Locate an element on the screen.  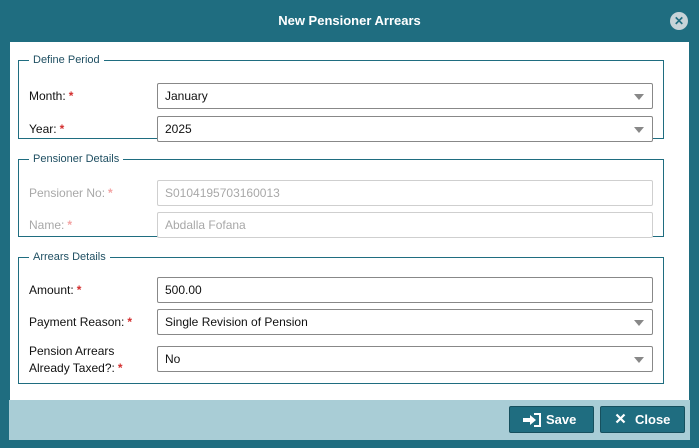
month-row: Month: * January is located at coordinates (341, 96).